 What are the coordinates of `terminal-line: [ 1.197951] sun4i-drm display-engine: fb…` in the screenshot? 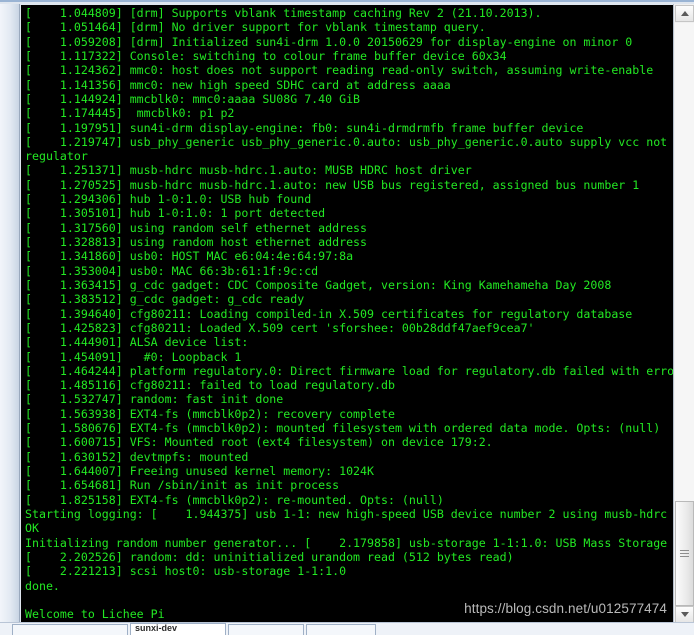 It's located at (304, 127).